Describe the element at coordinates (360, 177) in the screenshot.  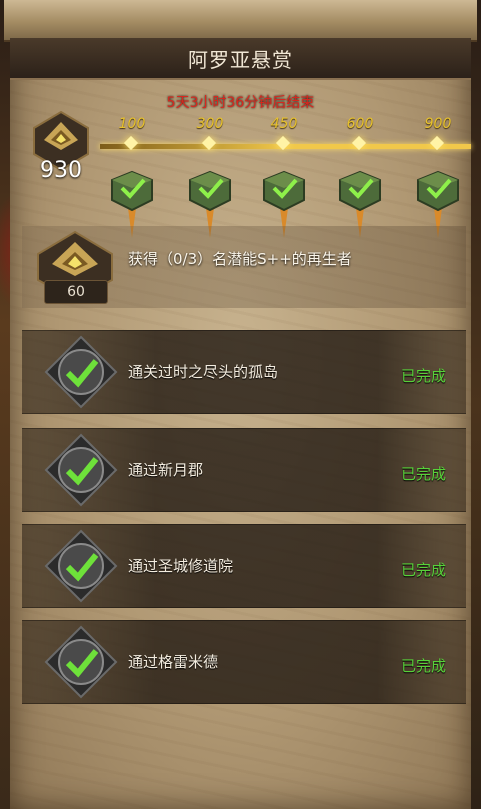
I see `milestone-600: 600` at that location.